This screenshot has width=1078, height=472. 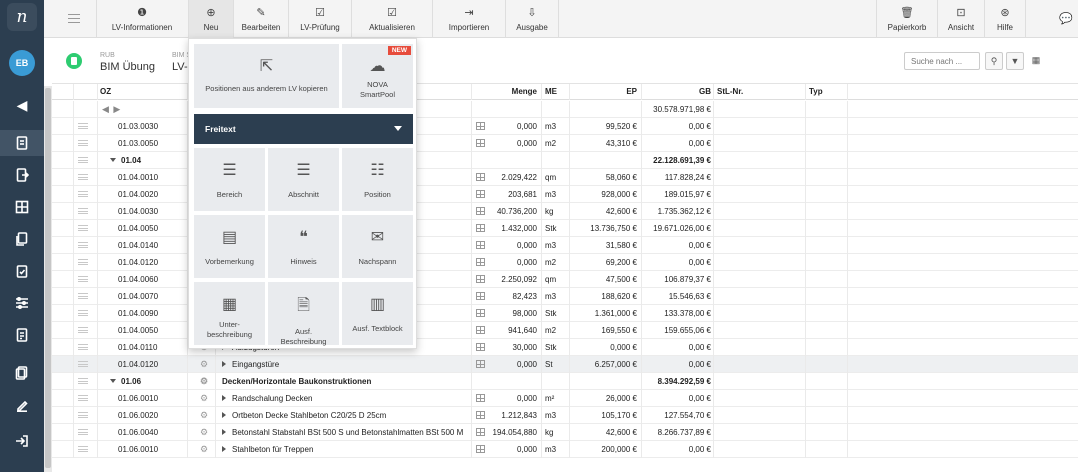 What do you see at coordinates (507, 296) in the screenshot?
I see `row-menge: 82,423` at bounding box center [507, 296].